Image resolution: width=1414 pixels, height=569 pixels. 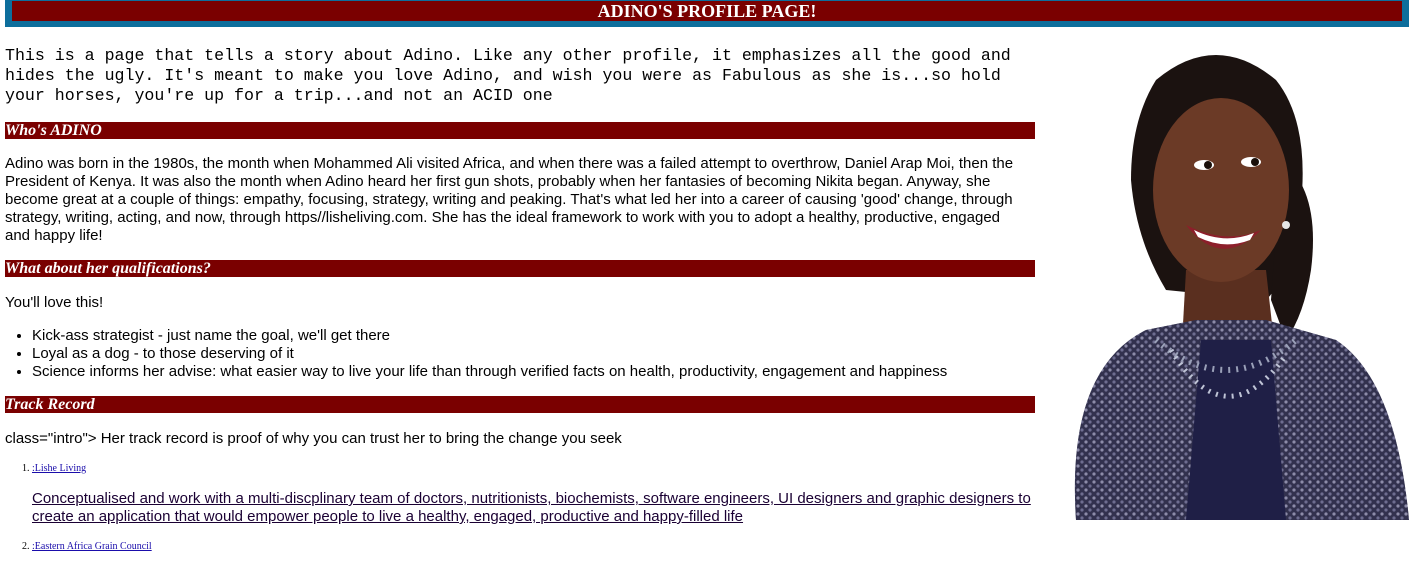 What do you see at coordinates (707, 11) in the screenshot?
I see `page-title: ADINO'S PROFILE PAGE!` at bounding box center [707, 11].